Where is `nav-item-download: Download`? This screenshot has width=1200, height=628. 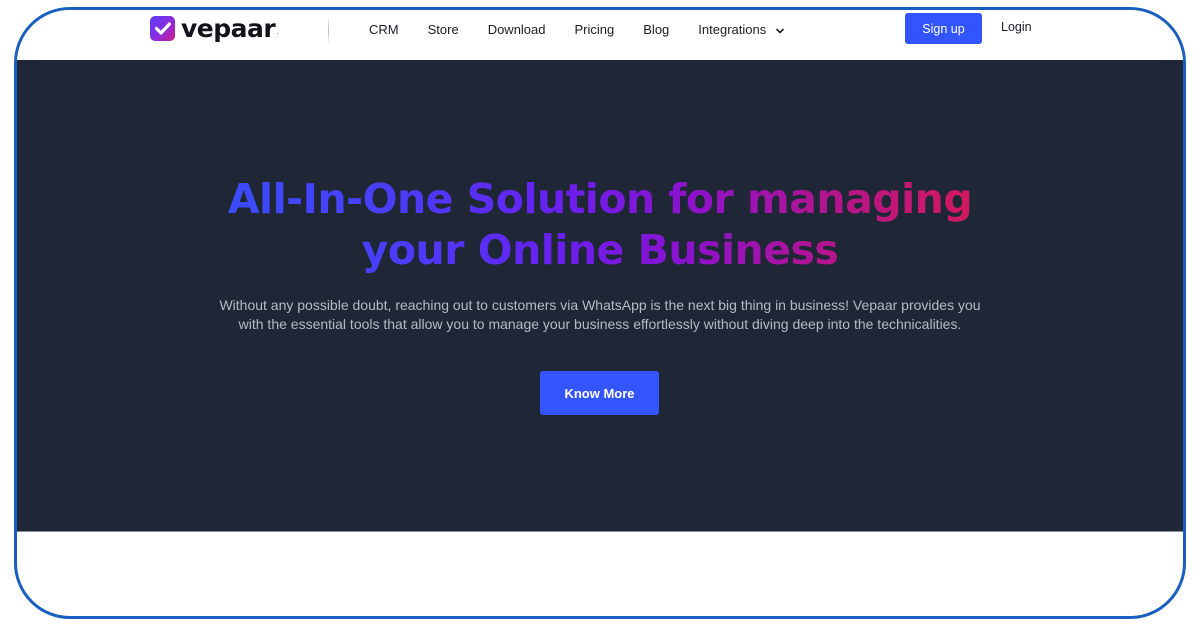
nav-item-download: Download is located at coordinates (517, 29).